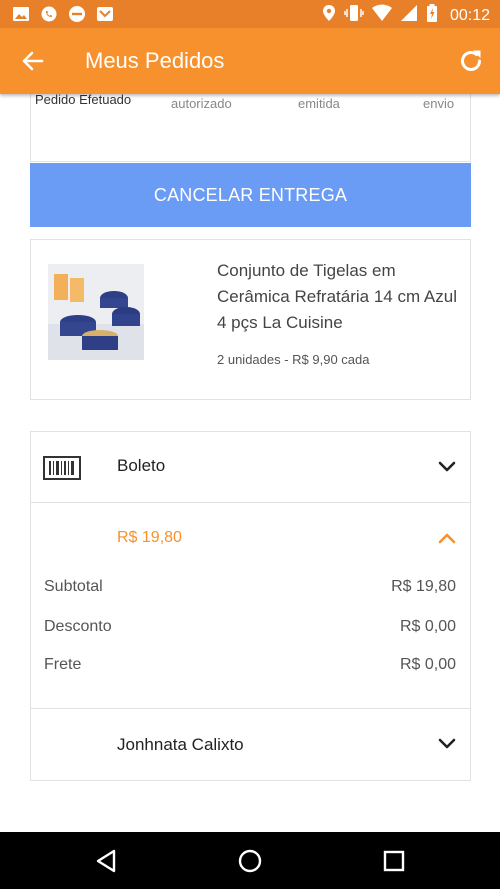 This screenshot has width=500, height=889. I want to click on refresh-icon, so click(471, 61).